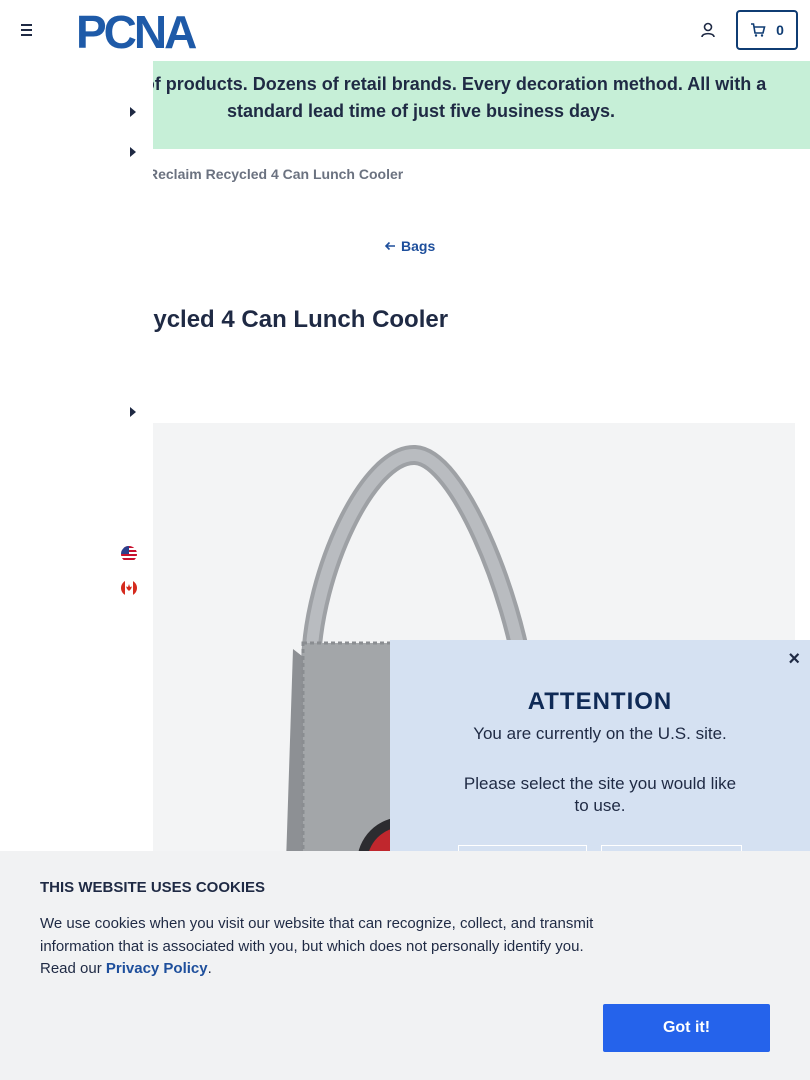  Describe the element at coordinates (389, 246) in the screenshot. I see `arrow-left-icon` at that location.